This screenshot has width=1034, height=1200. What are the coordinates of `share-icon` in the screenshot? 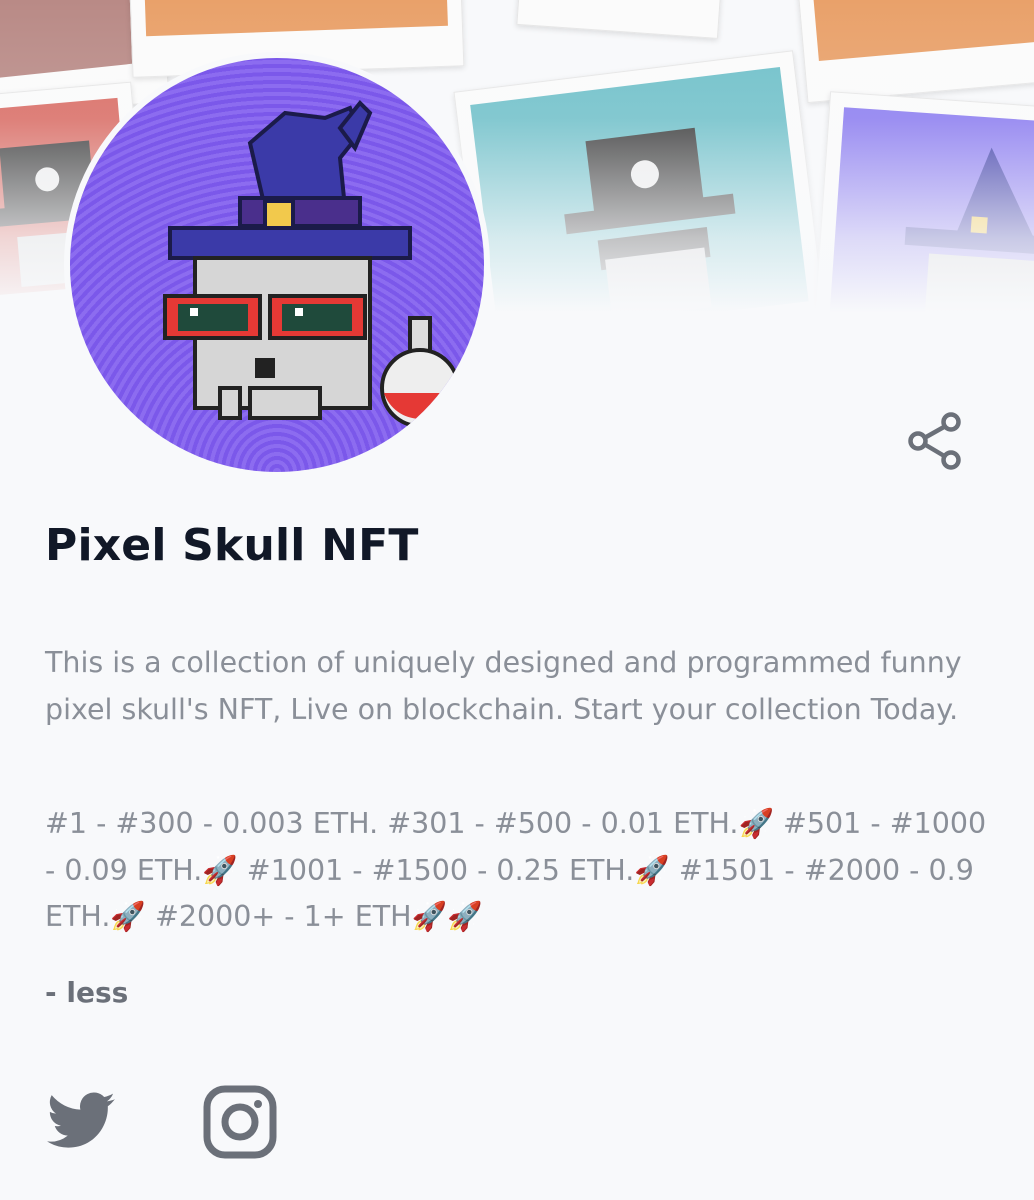 It's located at (934, 441).